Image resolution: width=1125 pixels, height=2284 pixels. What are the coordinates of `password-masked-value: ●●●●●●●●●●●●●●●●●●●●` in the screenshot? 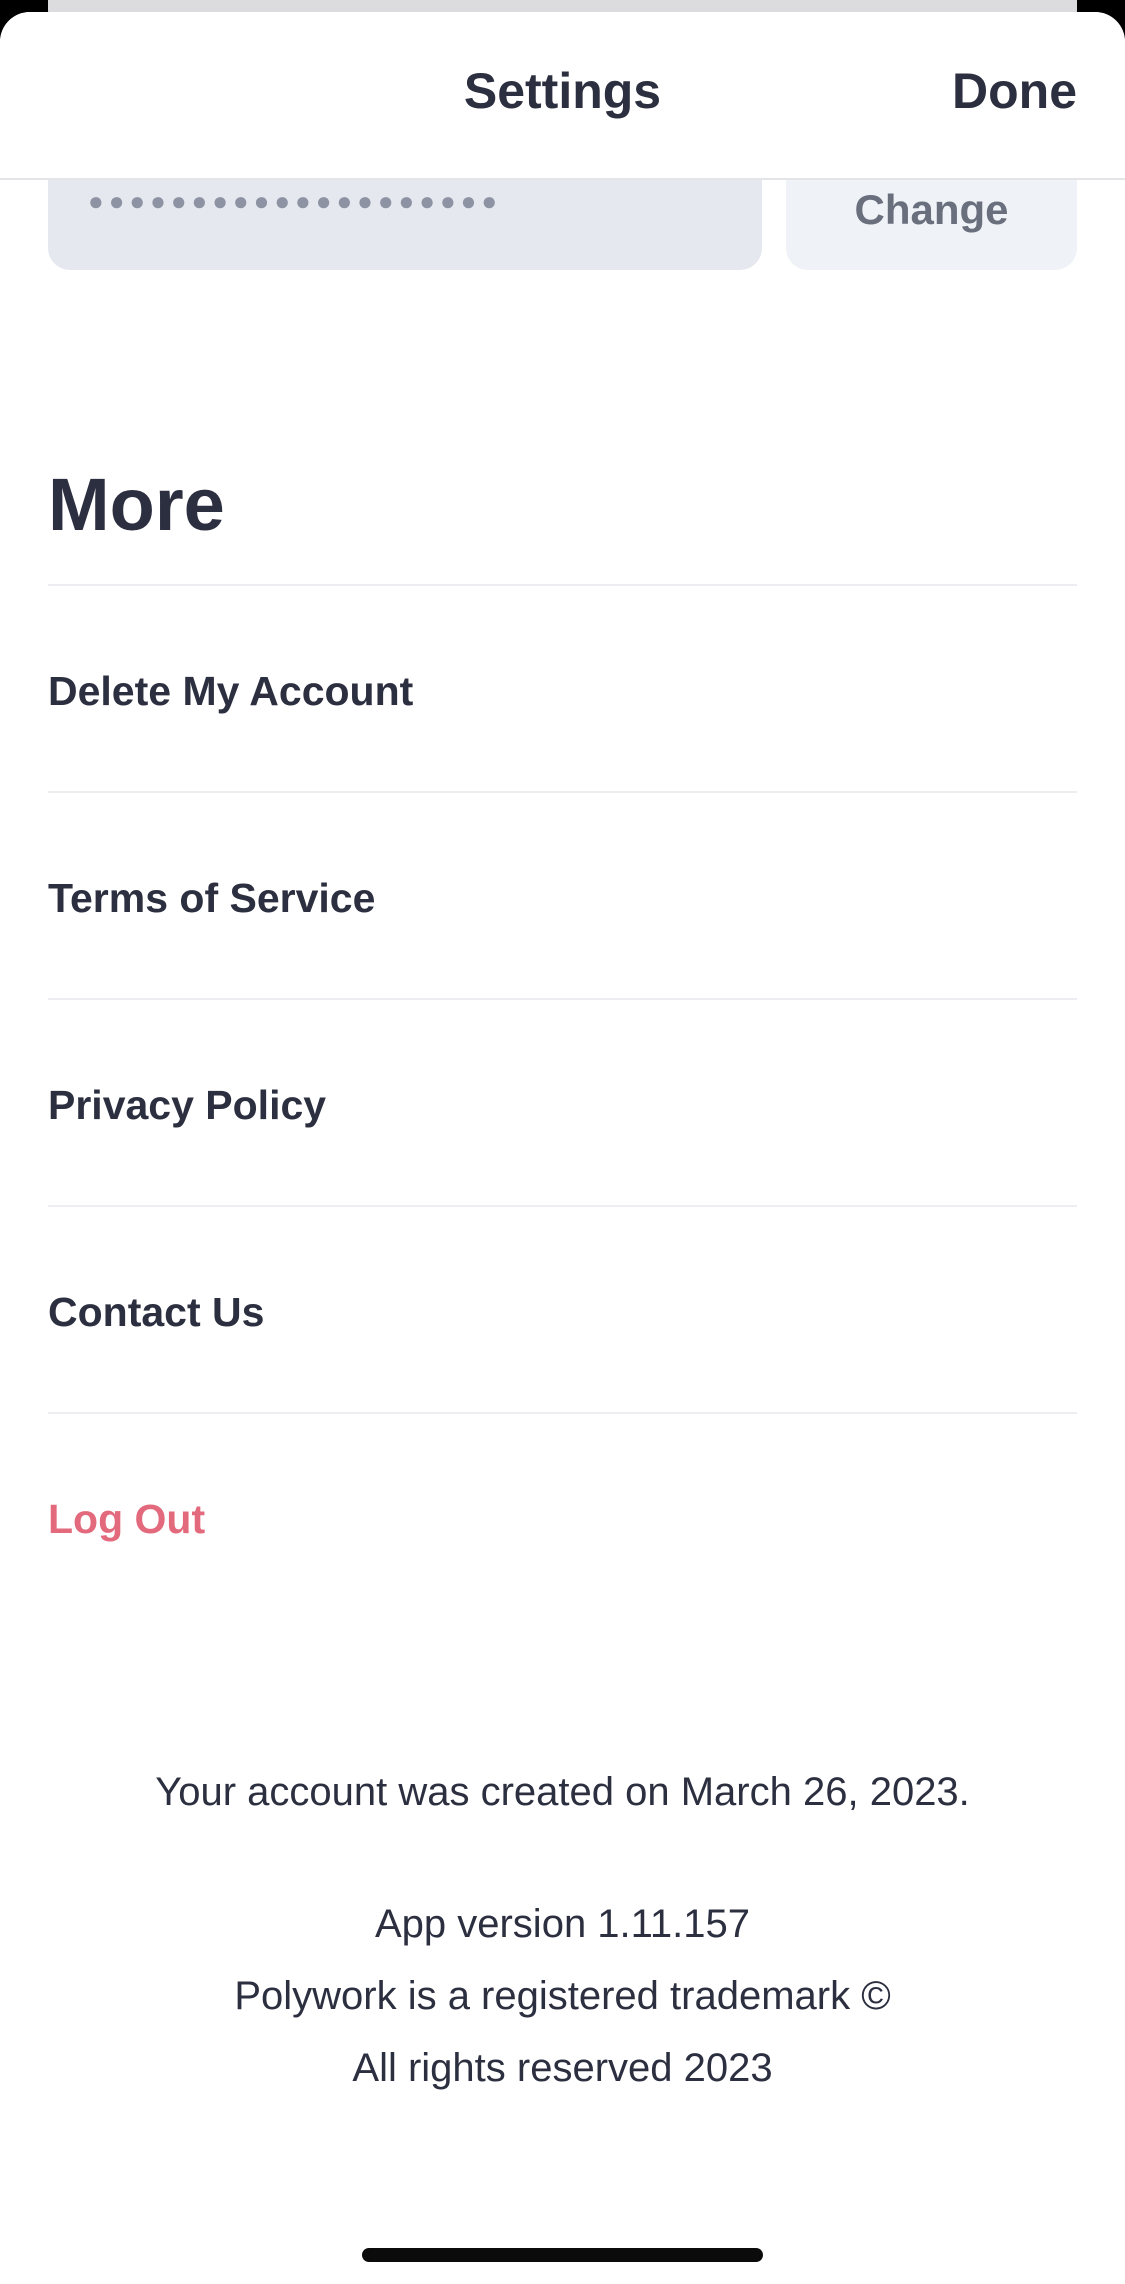 It's located at (295, 201).